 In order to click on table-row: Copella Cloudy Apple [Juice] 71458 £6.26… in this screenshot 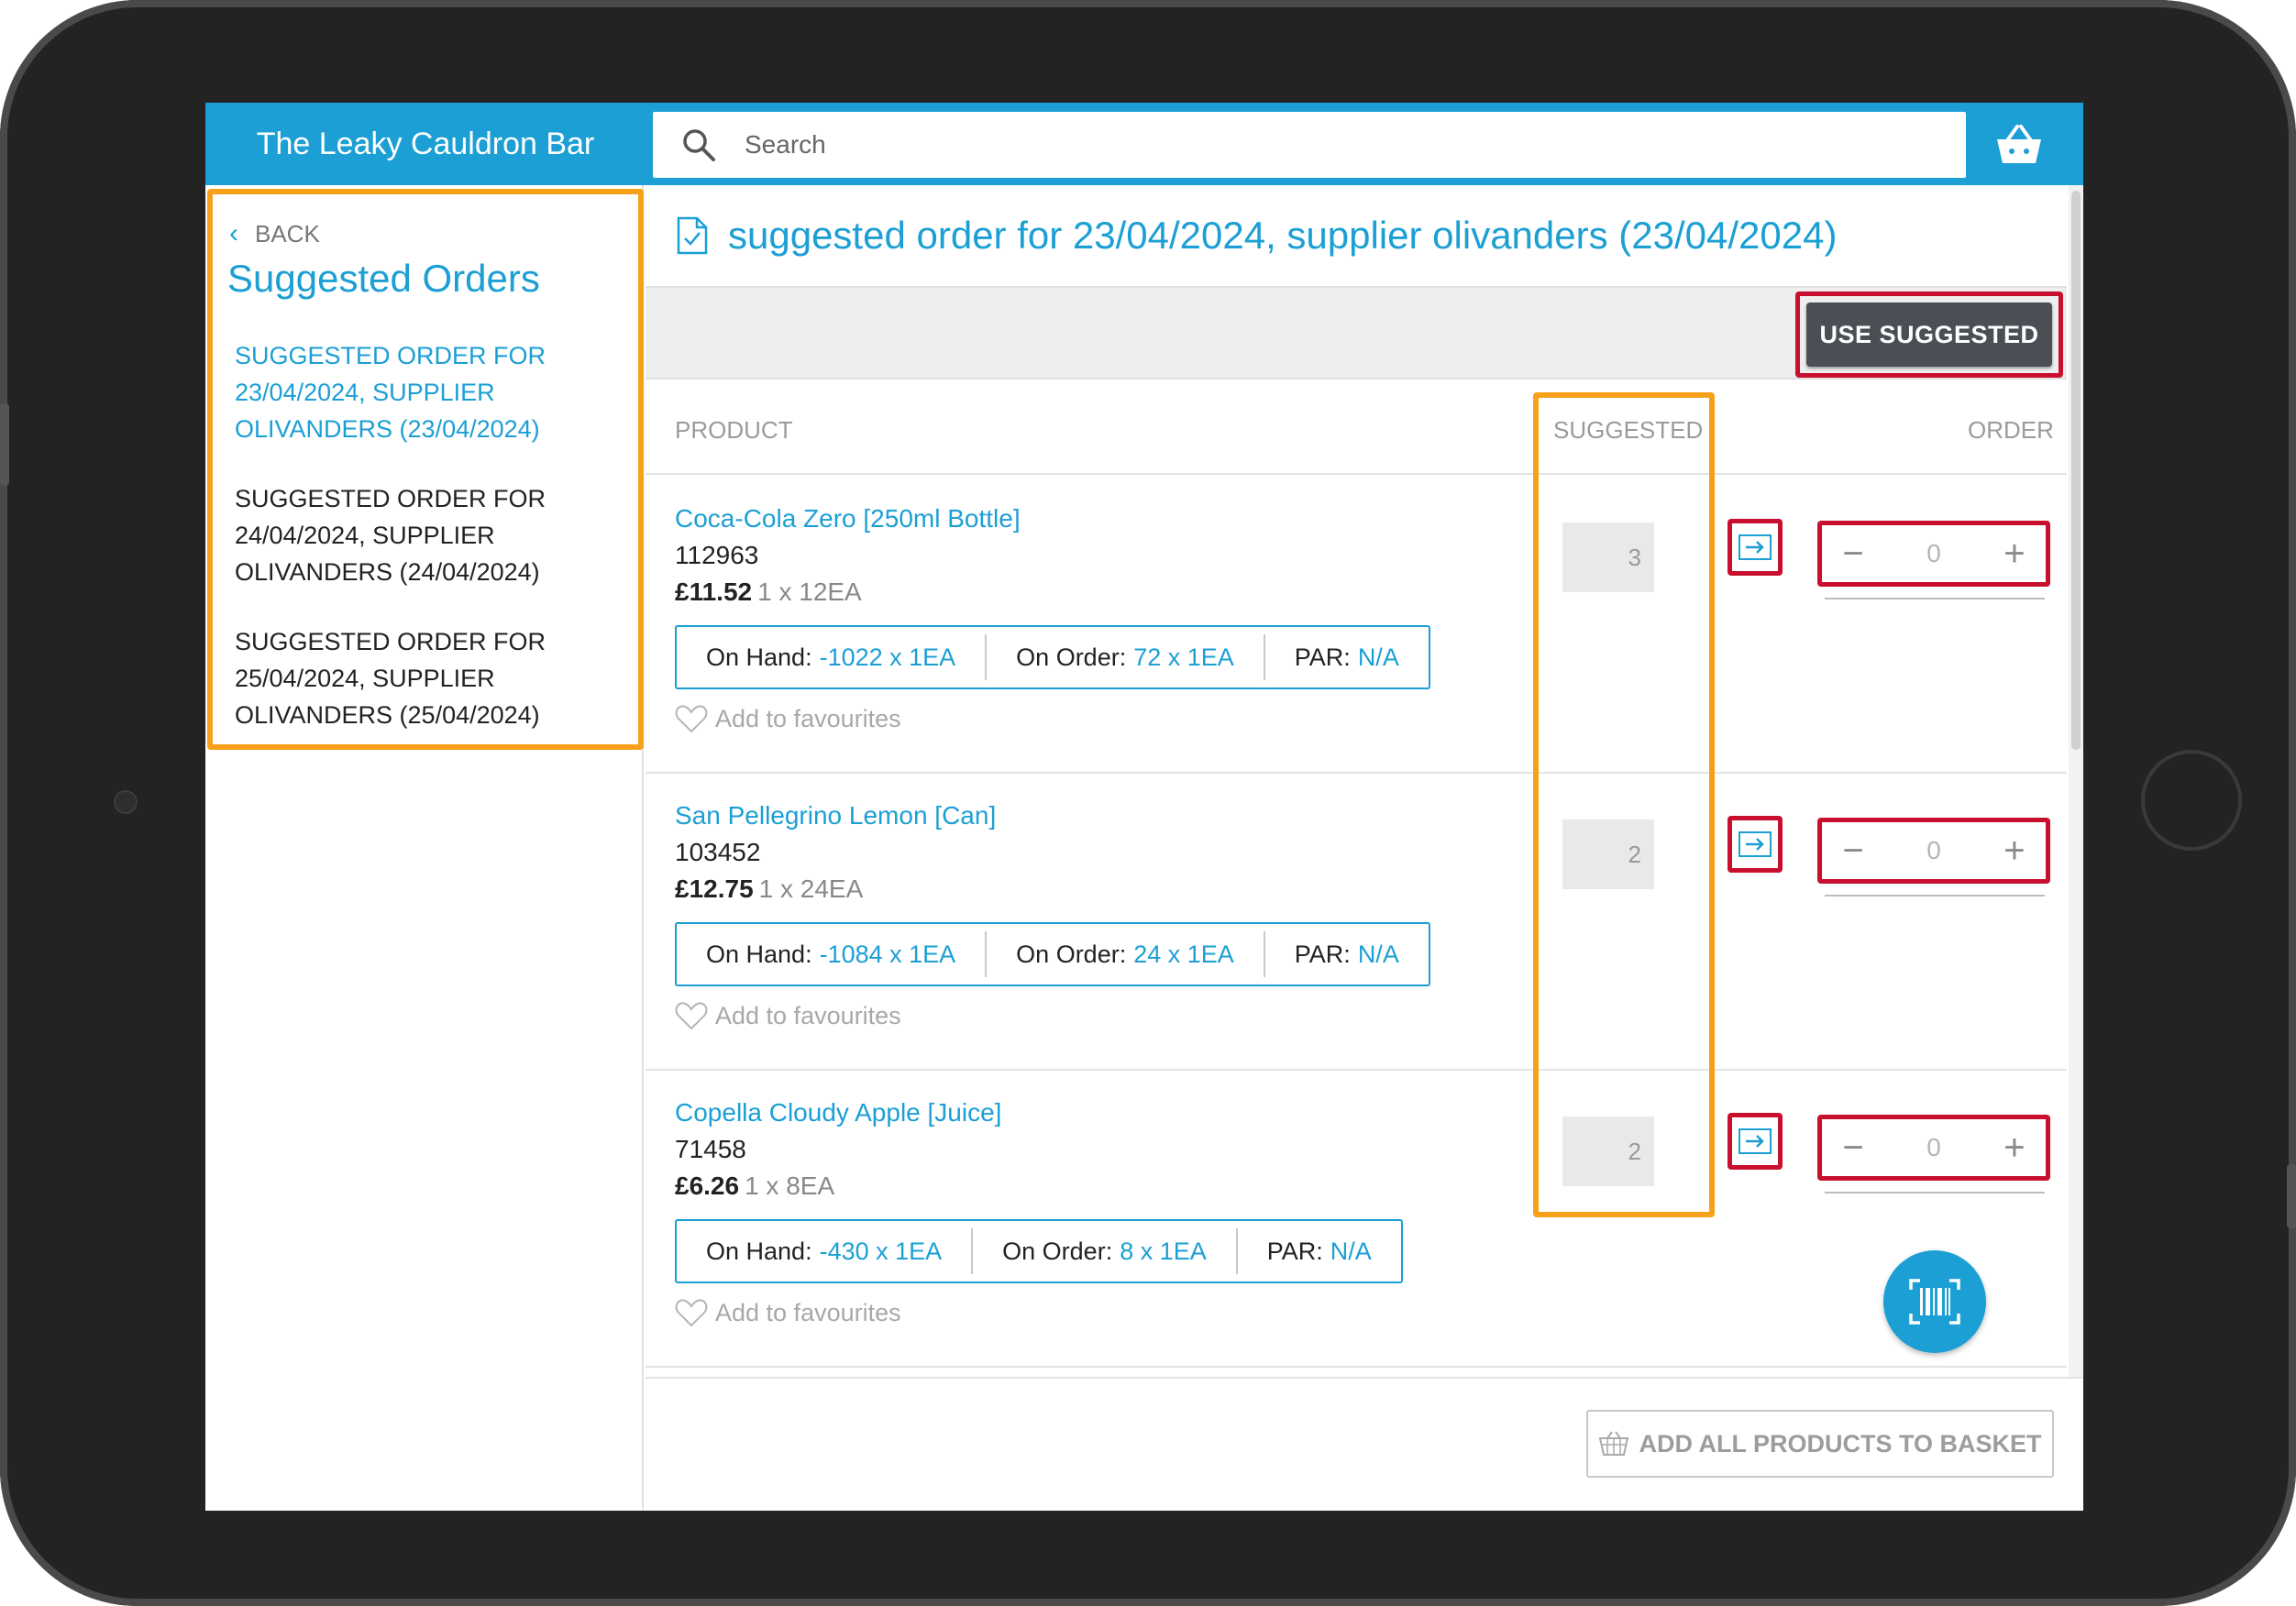, I will do `click(1356, 1219)`.